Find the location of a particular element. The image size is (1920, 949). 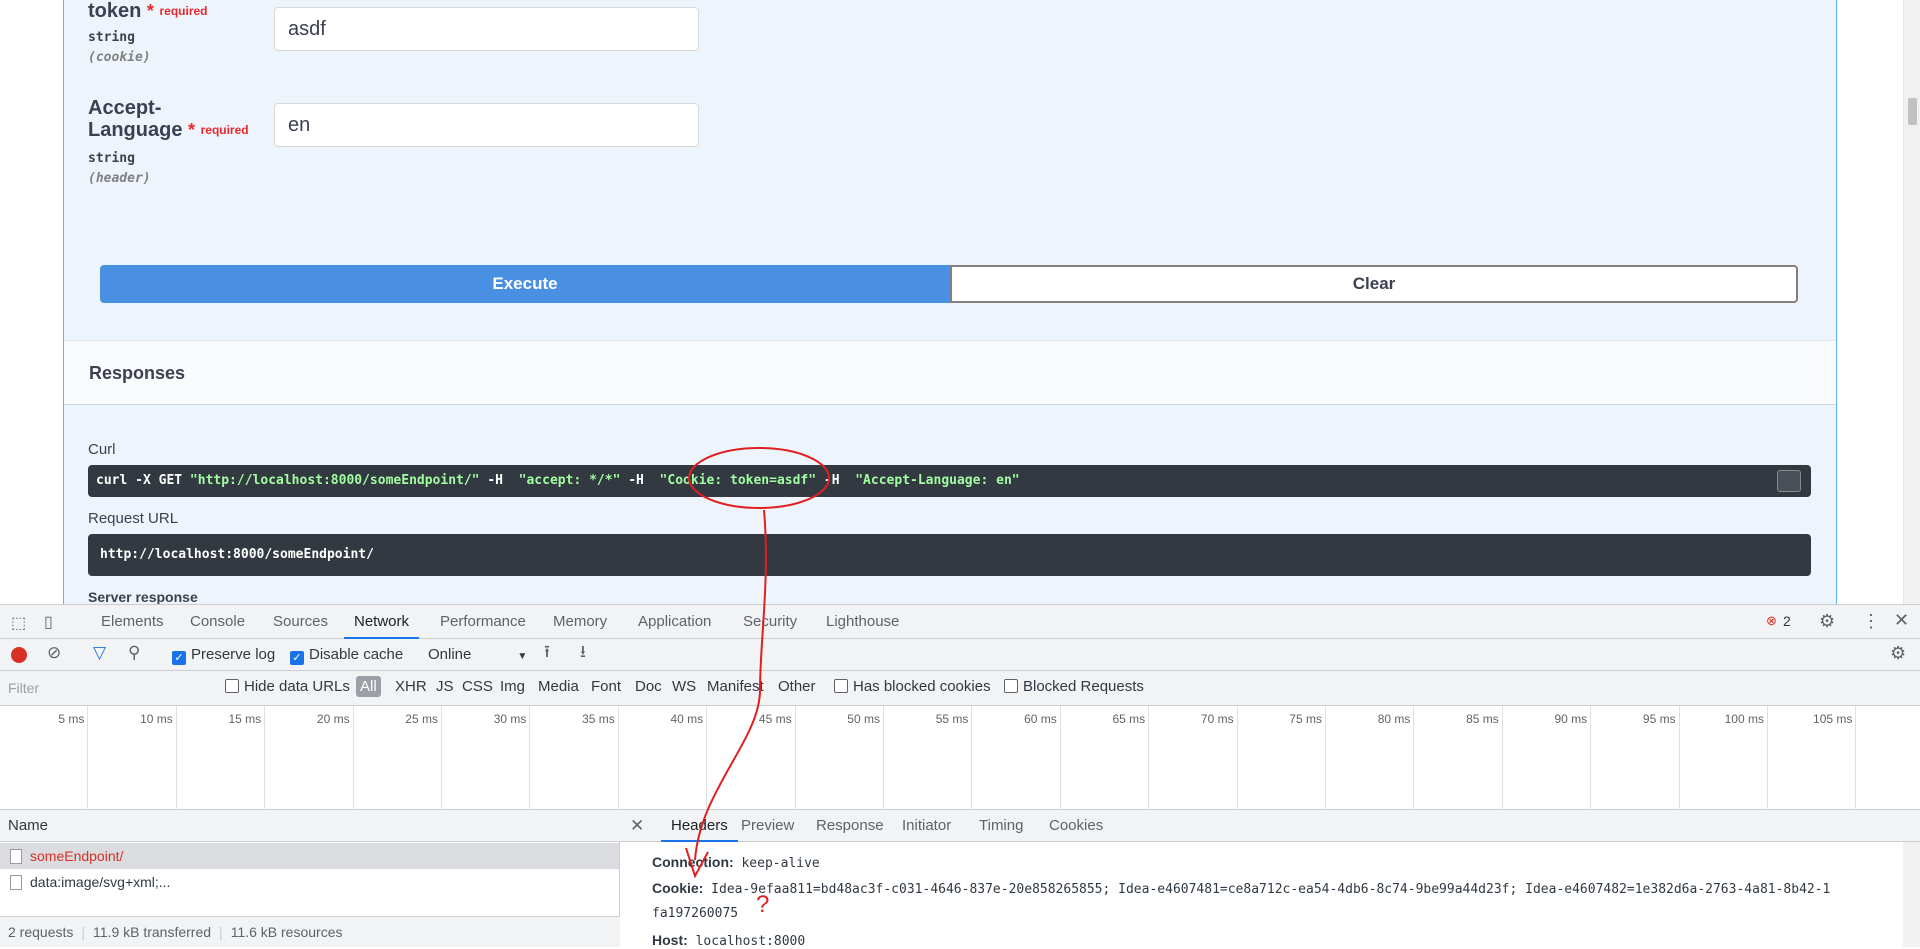

type-filter-font: Font is located at coordinates (606, 686).